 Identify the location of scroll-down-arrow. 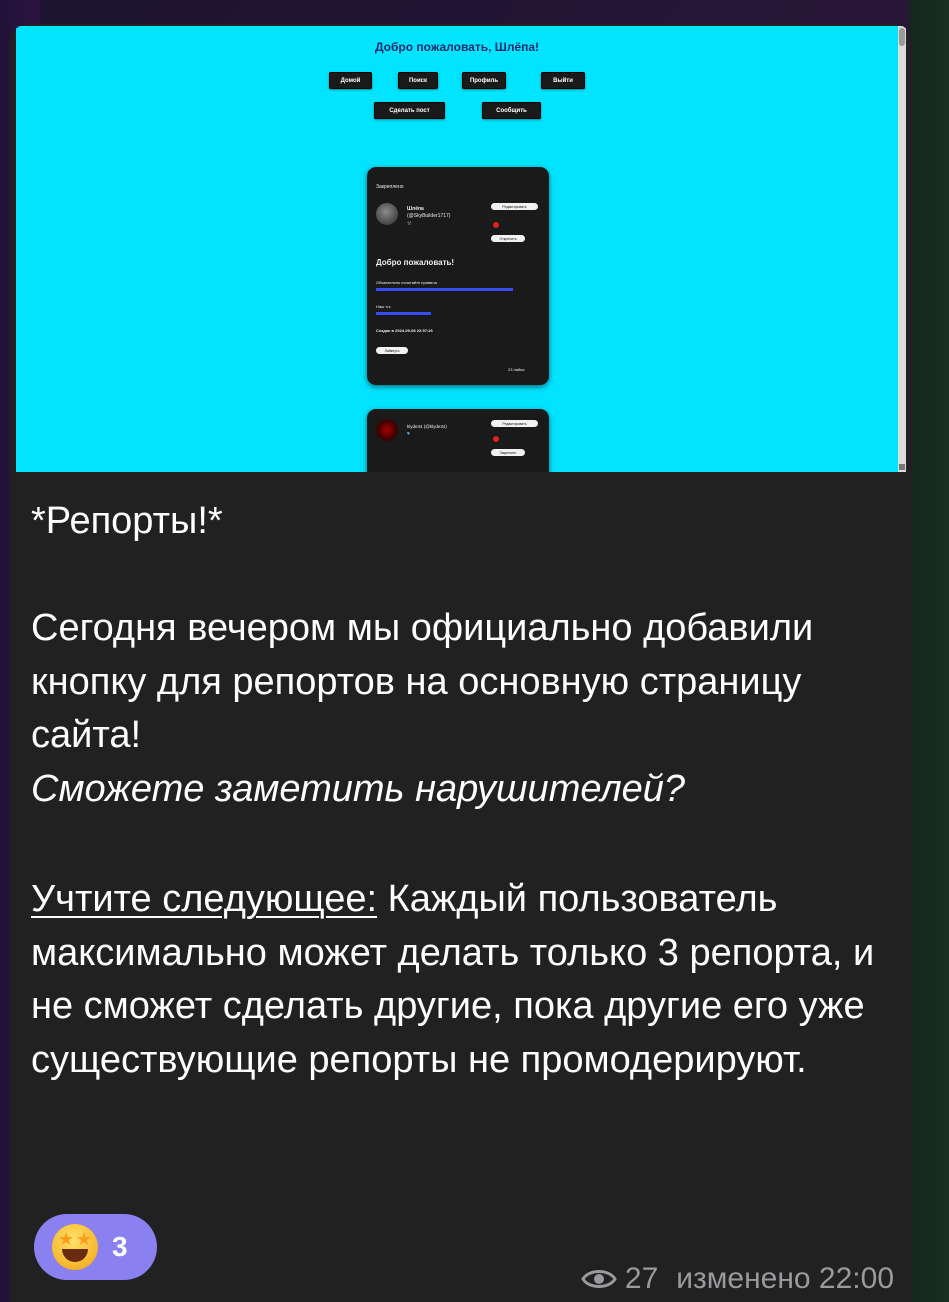
(902, 467).